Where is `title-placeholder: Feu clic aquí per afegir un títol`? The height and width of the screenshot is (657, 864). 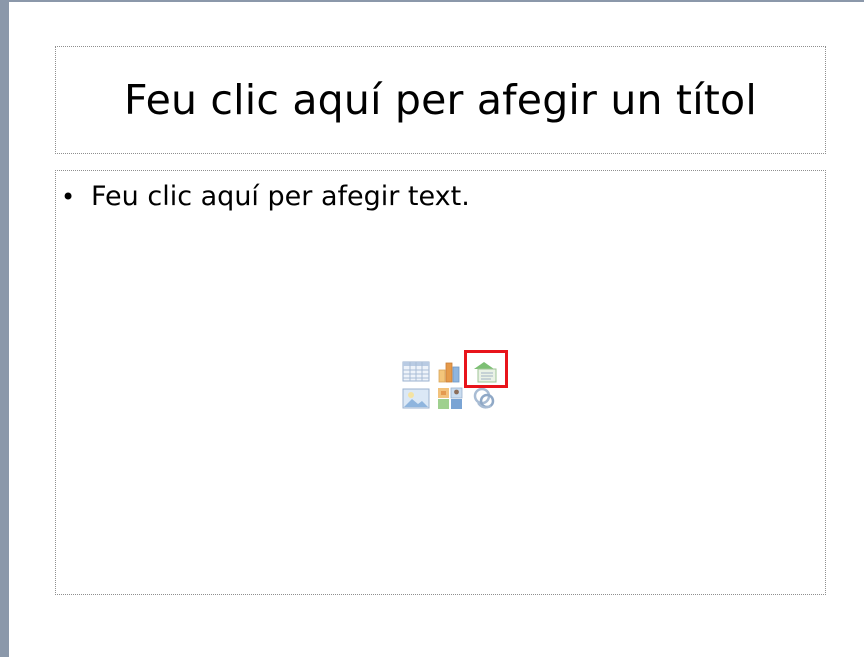 title-placeholder: Feu clic aquí per afegir un títol is located at coordinates (440, 100).